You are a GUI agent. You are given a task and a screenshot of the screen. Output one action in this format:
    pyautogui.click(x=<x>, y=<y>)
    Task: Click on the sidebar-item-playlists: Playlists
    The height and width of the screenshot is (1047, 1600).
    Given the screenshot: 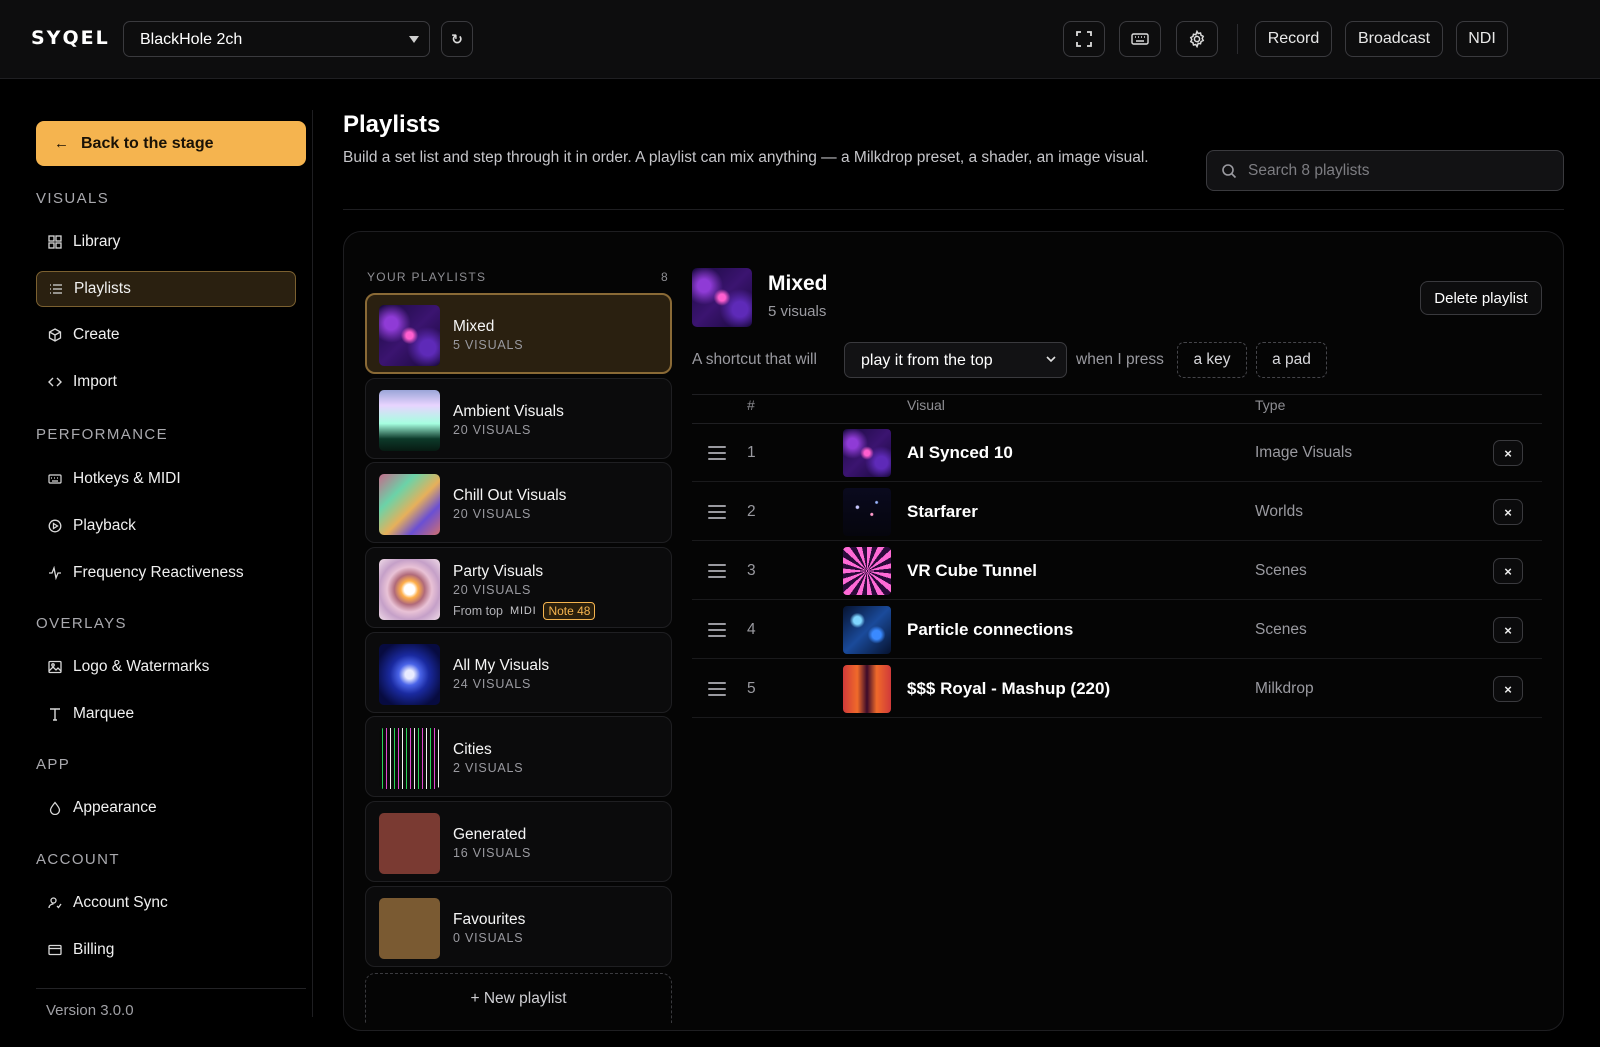 What is the action you would take?
    pyautogui.click(x=166, y=289)
    